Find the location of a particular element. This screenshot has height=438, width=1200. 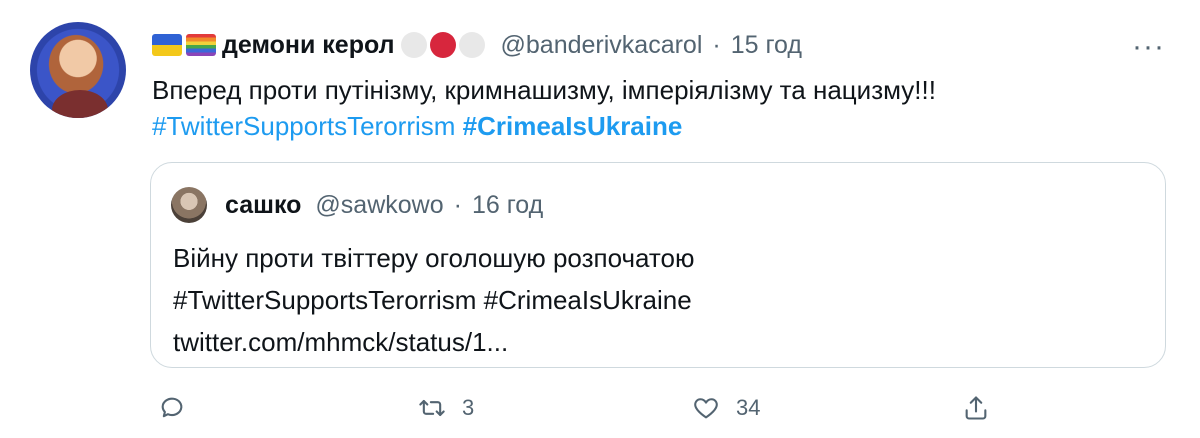

tweet-time: 15 год is located at coordinates (766, 45).